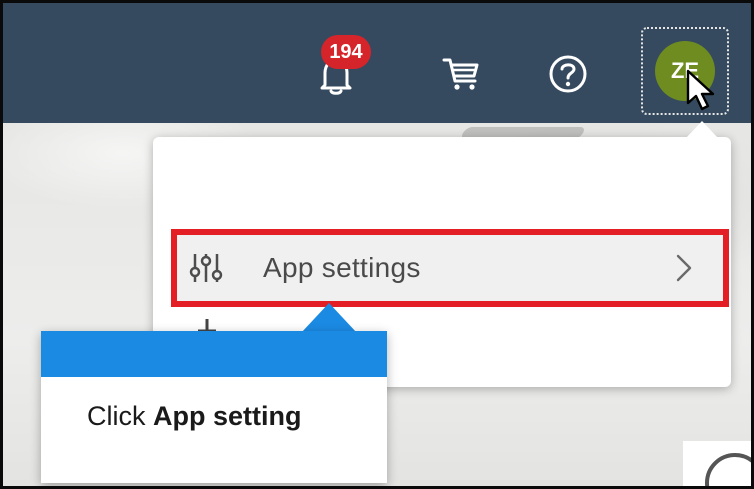 This screenshot has width=754, height=489. I want to click on help-button, so click(568, 74).